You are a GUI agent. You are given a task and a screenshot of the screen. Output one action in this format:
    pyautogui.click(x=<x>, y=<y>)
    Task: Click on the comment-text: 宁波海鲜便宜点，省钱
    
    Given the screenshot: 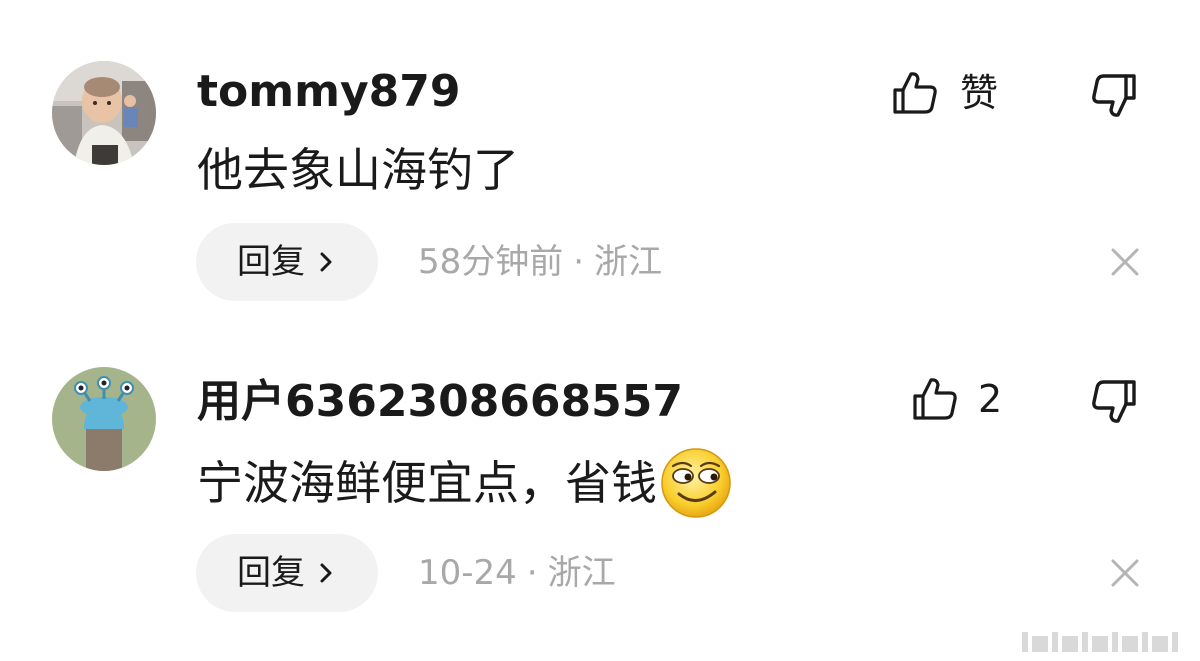 What is the action you would take?
    pyautogui.click(x=465, y=483)
    